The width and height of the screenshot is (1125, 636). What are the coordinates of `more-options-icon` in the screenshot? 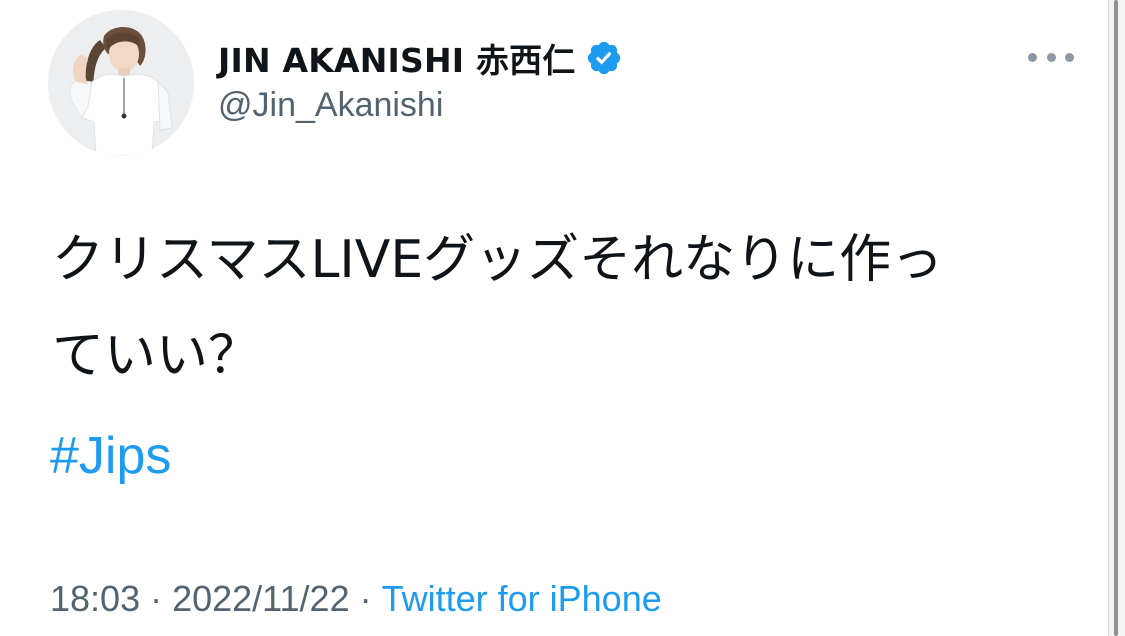 It's located at (1051, 57).